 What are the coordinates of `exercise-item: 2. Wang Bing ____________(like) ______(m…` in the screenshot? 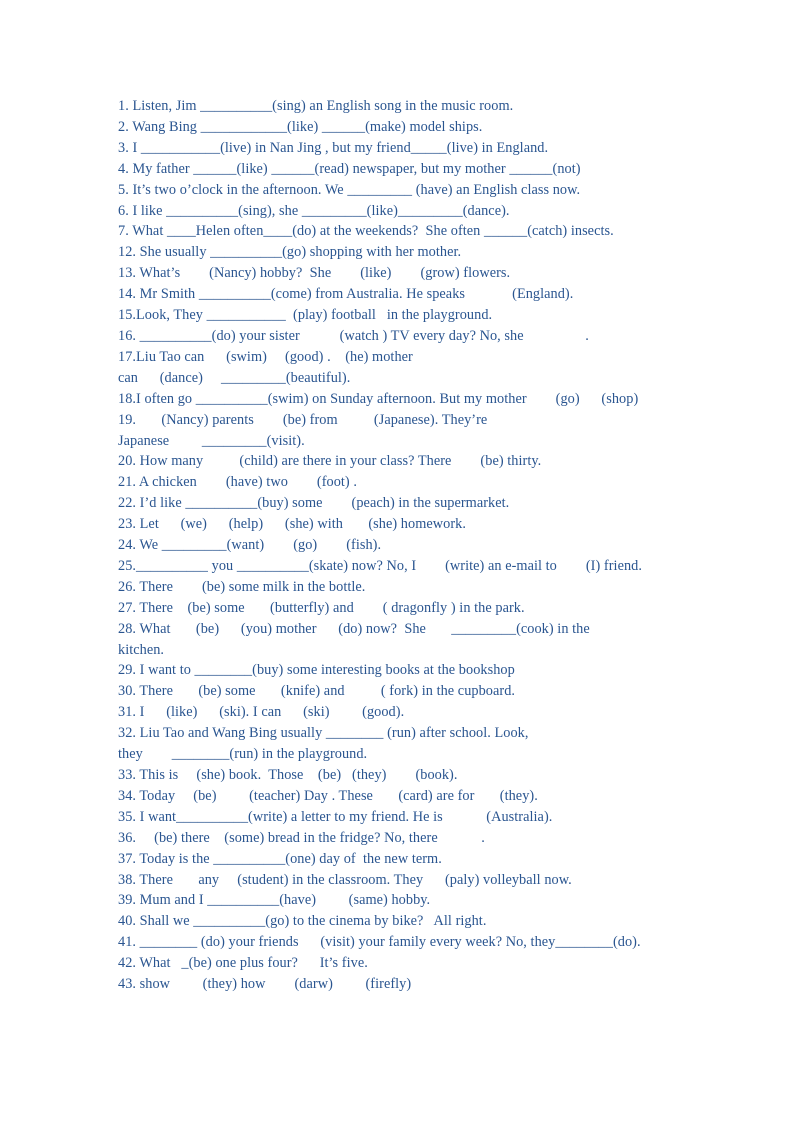 It's located at (300, 126).